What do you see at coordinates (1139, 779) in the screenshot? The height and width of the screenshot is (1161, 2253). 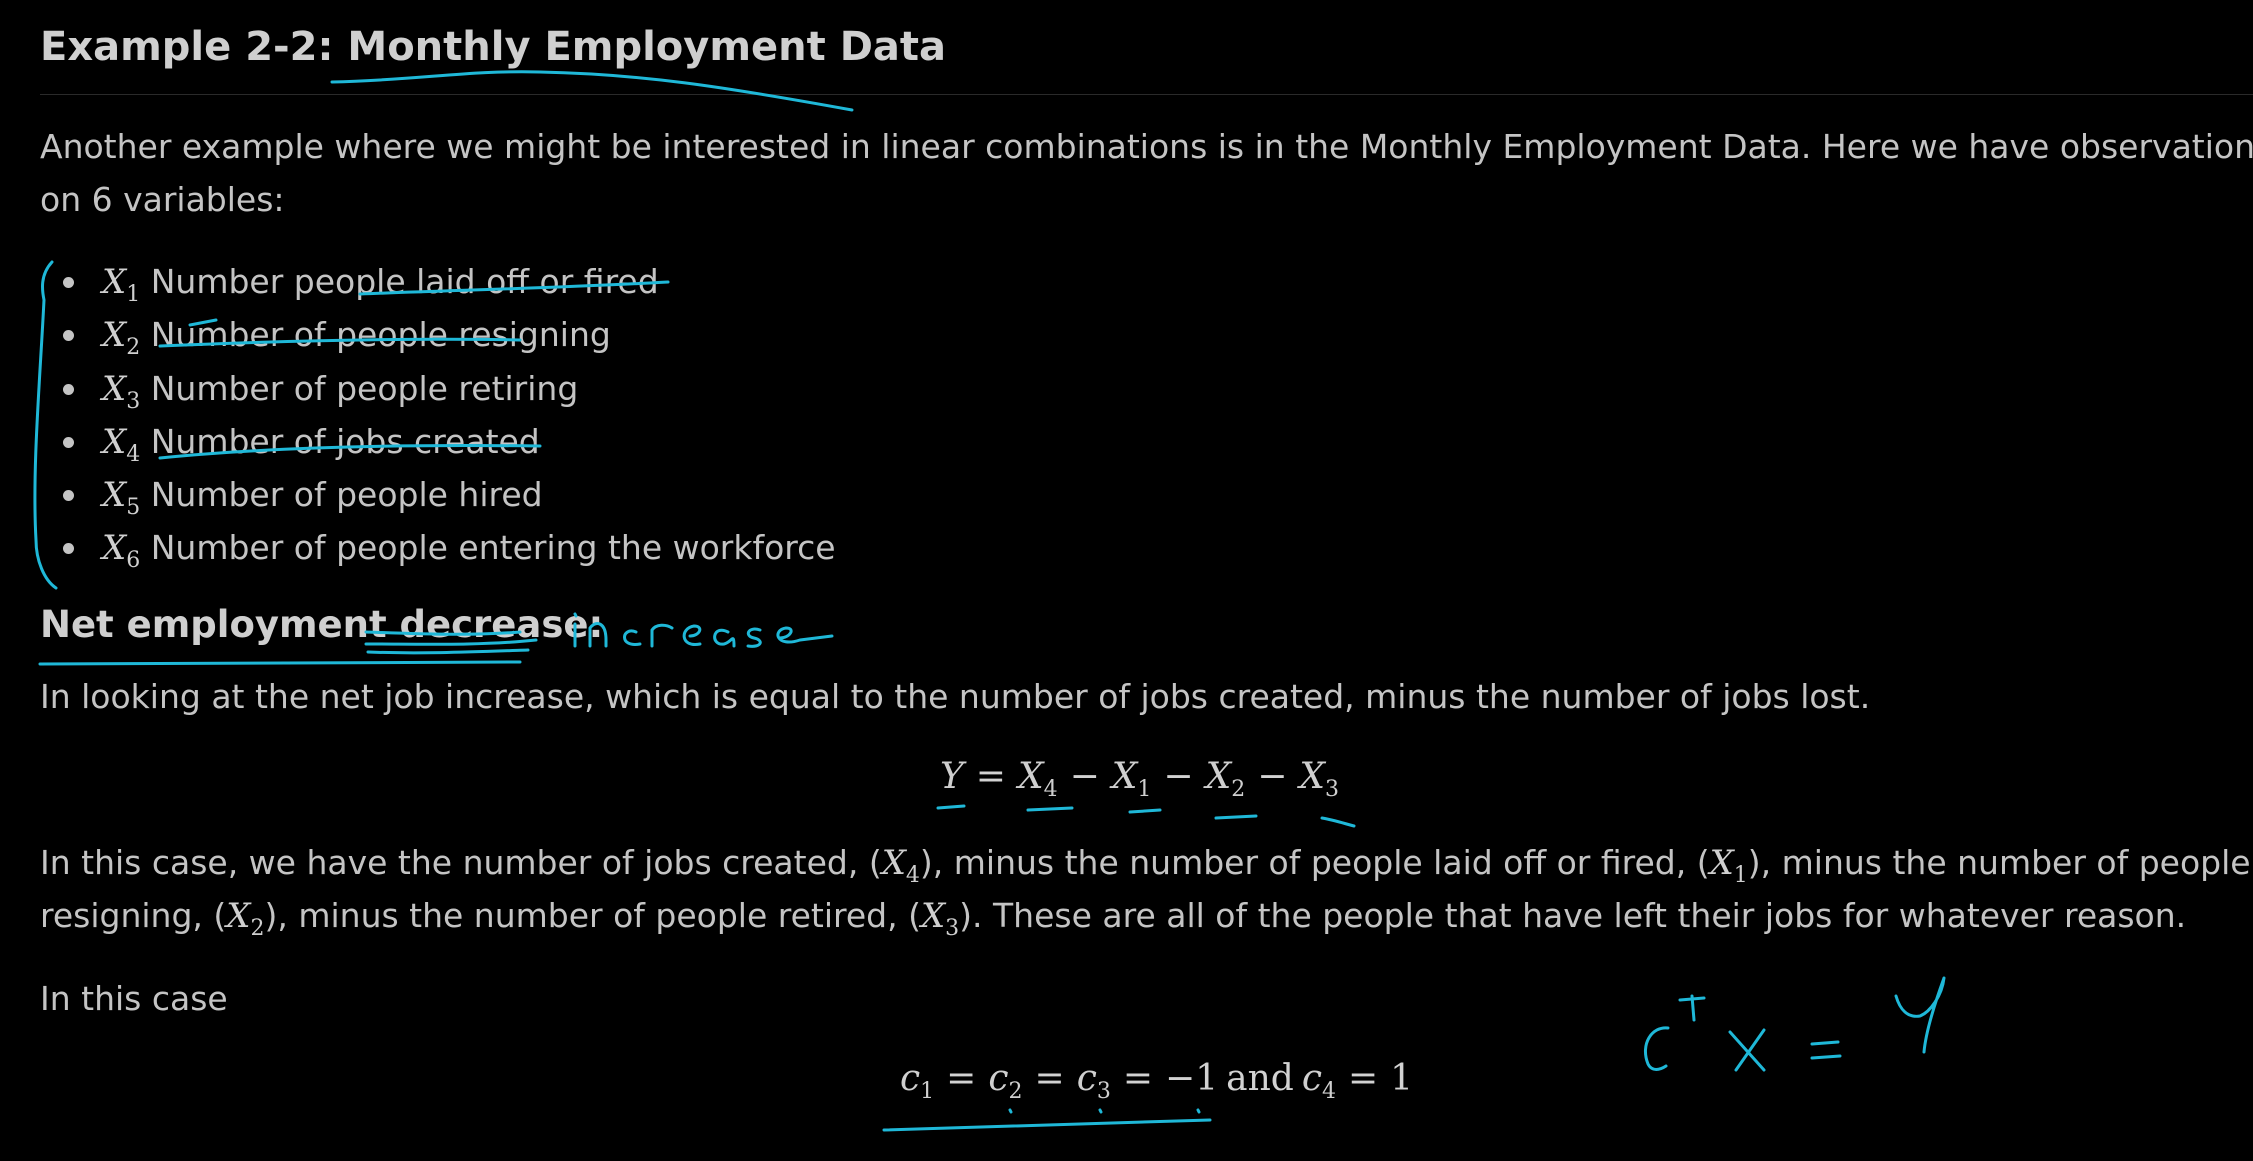 I see `net-equation: Y = X4− X1− X2− X3` at bounding box center [1139, 779].